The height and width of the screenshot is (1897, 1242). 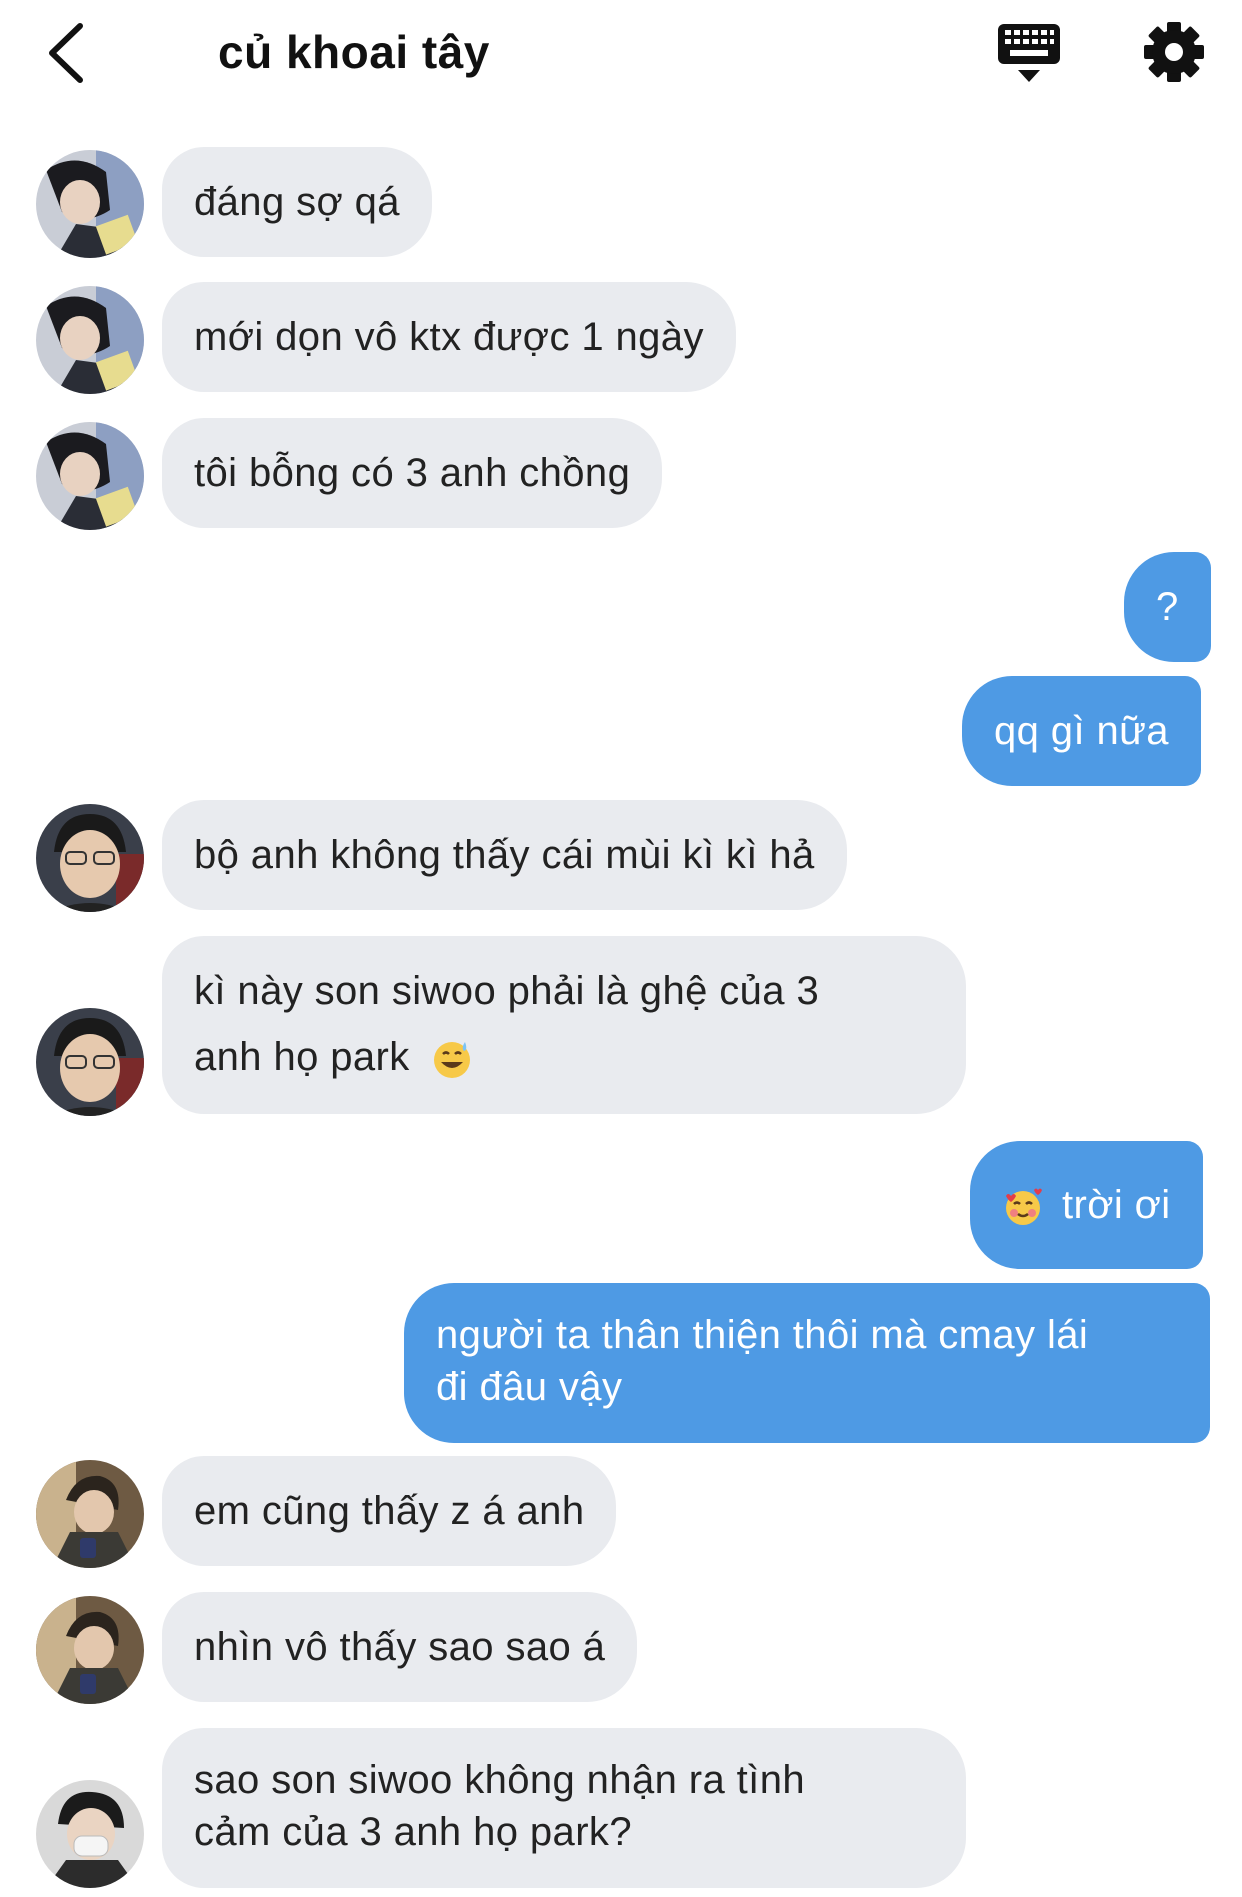 I want to click on chevron-left-icon, so click(x=66, y=53).